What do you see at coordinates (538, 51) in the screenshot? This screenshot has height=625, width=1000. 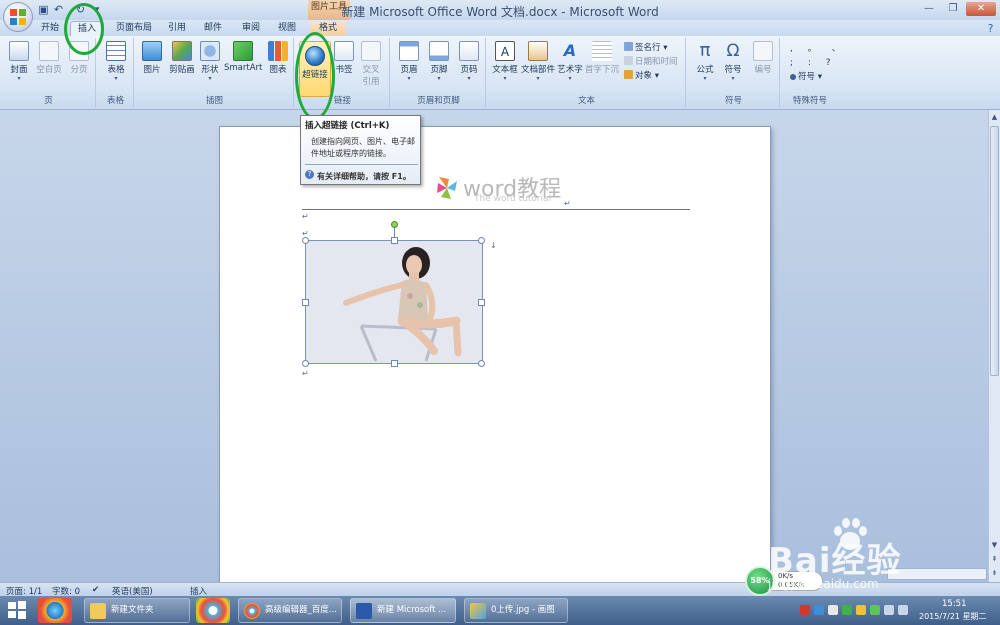 I see `quick-parts-icon` at bounding box center [538, 51].